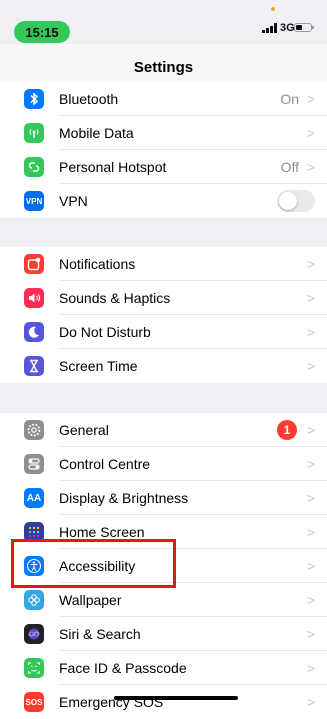 This screenshot has height=719, width=327. What do you see at coordinates (163, 634) in the screenshot?
I see `settings-row-siri-search: Siri & Search >` at bounding box center [163, 634].